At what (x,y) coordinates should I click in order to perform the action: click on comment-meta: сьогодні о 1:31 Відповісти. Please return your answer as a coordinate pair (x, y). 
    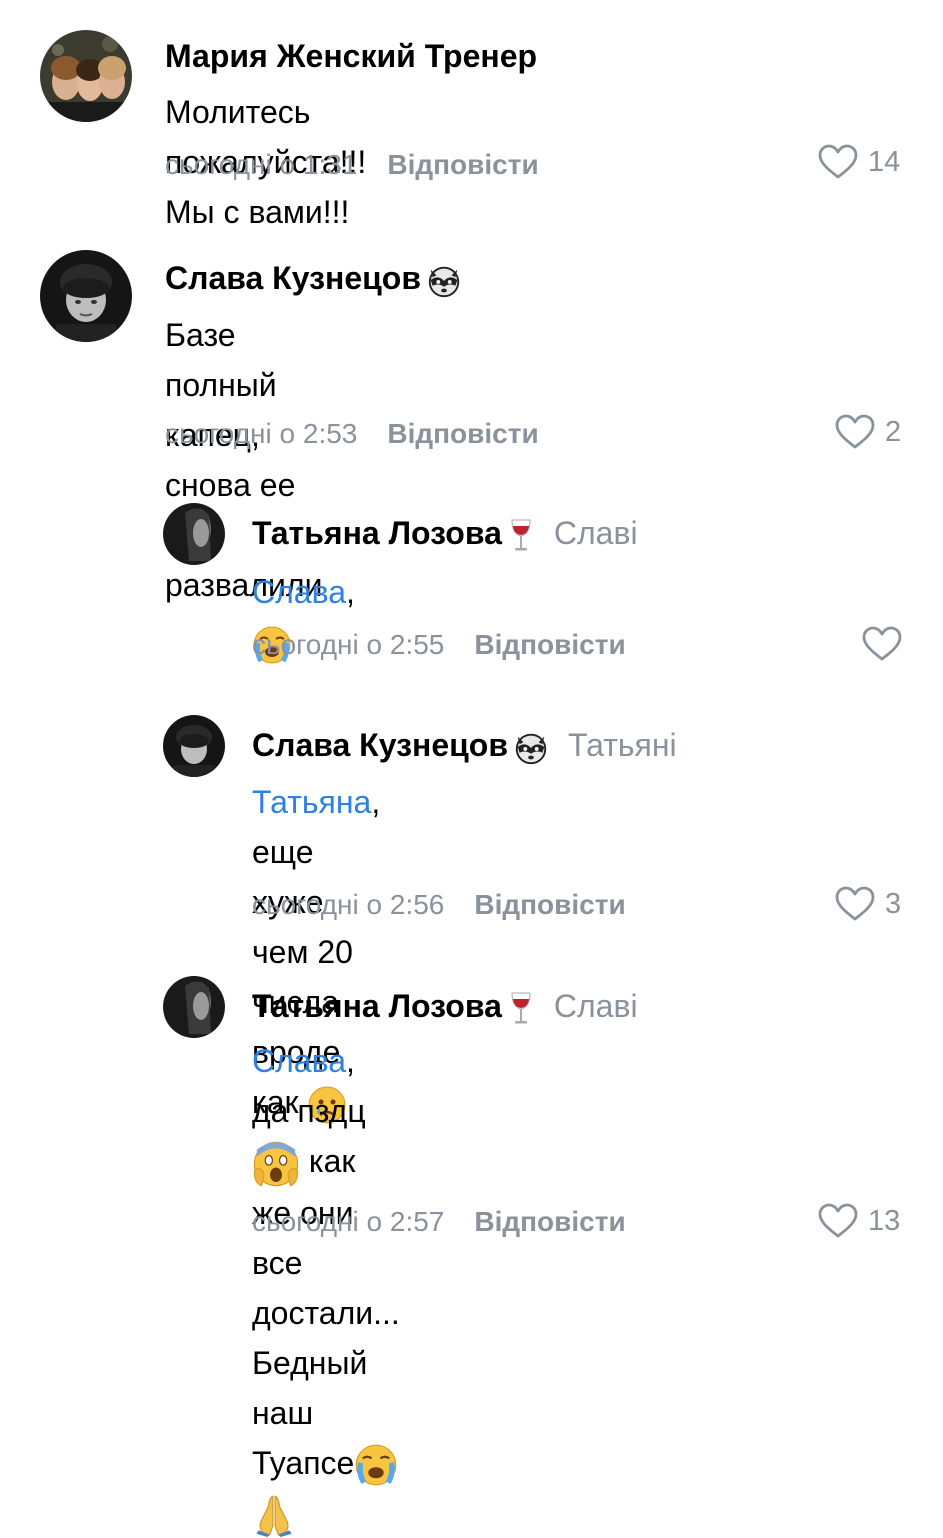
    Looking at the image, I should click on (352, 165).